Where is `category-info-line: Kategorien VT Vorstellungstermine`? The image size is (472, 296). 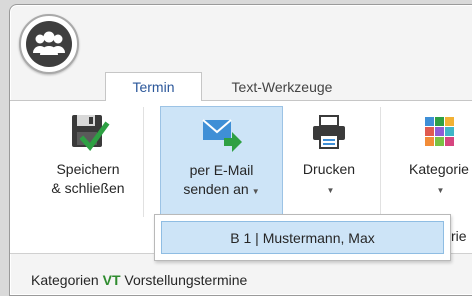 category-info-line: Kategorien VT Vorstellungstermine is located at coordinates (139, 280).